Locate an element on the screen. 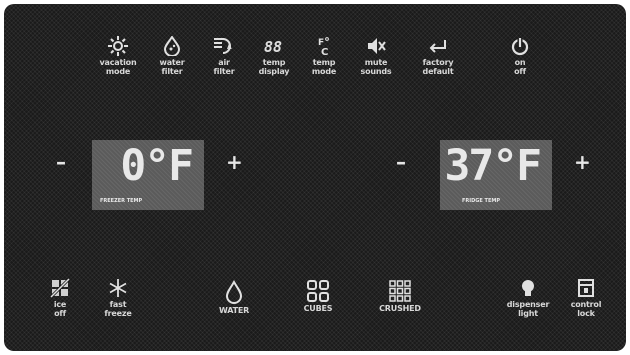 This screenshot has height=355, width=630. vacation-mode-label: vacation mode is located at coordinates (118, 67).